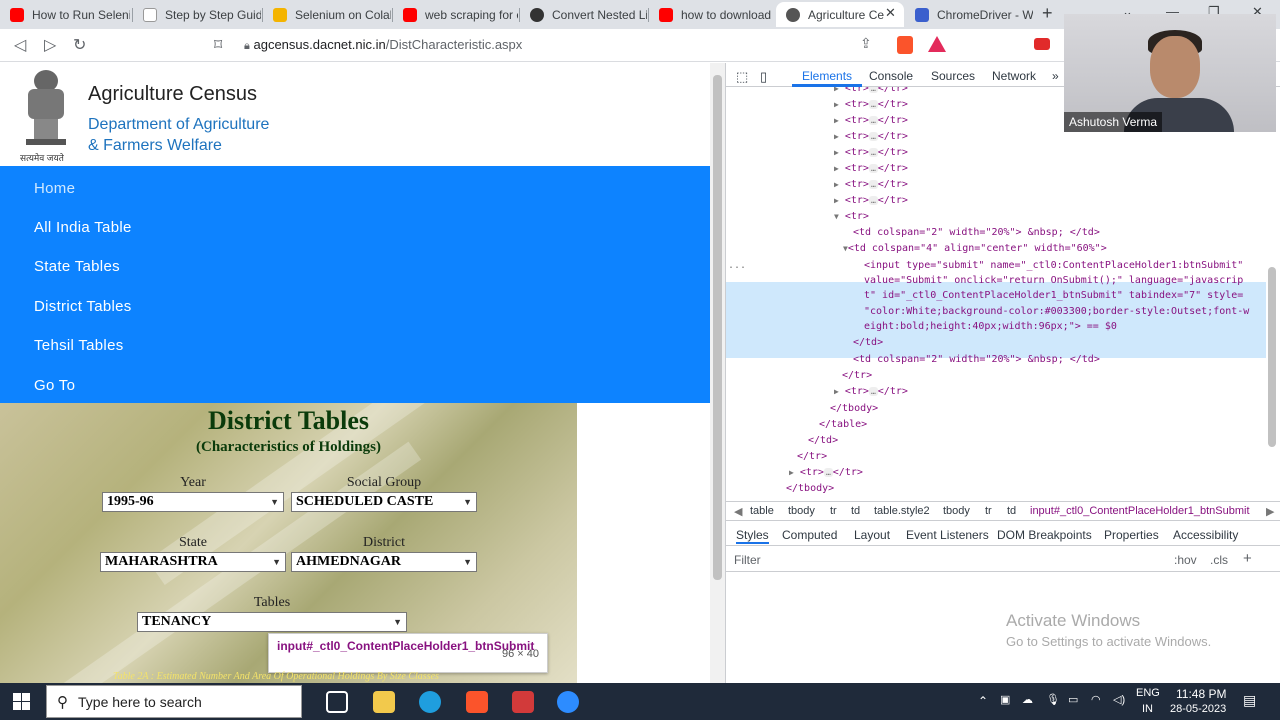  What do you see at coordinates (79, 45) in the screenshot?
I see `reload-icon: ↻` at bounding box center [79, 45].